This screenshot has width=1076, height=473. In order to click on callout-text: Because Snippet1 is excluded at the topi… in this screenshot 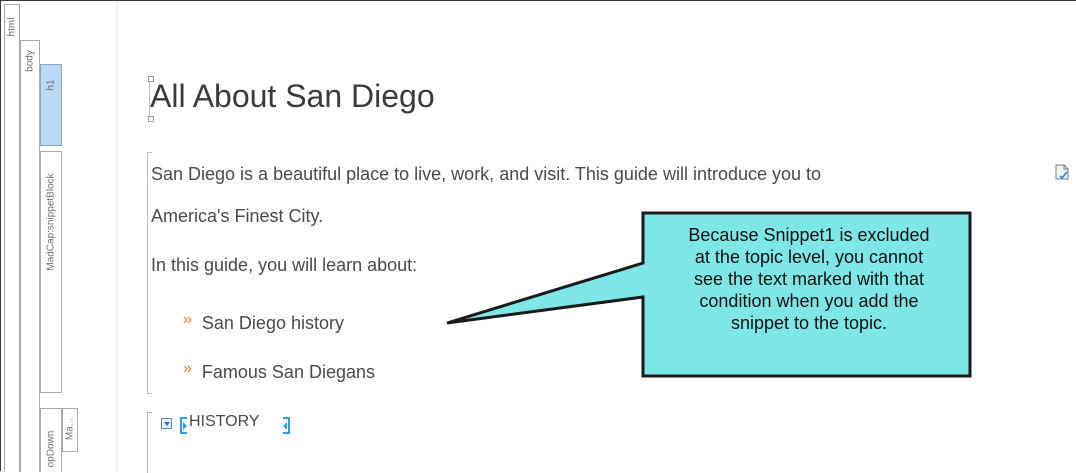, I will do `click(809, 279)`.